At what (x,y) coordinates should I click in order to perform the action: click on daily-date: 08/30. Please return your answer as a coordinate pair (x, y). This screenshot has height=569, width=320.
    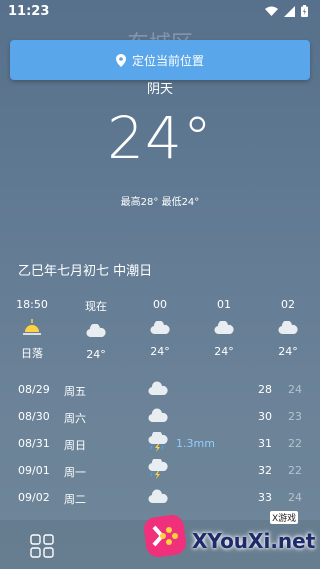
    Looking at the image, I should click on (34, 416).